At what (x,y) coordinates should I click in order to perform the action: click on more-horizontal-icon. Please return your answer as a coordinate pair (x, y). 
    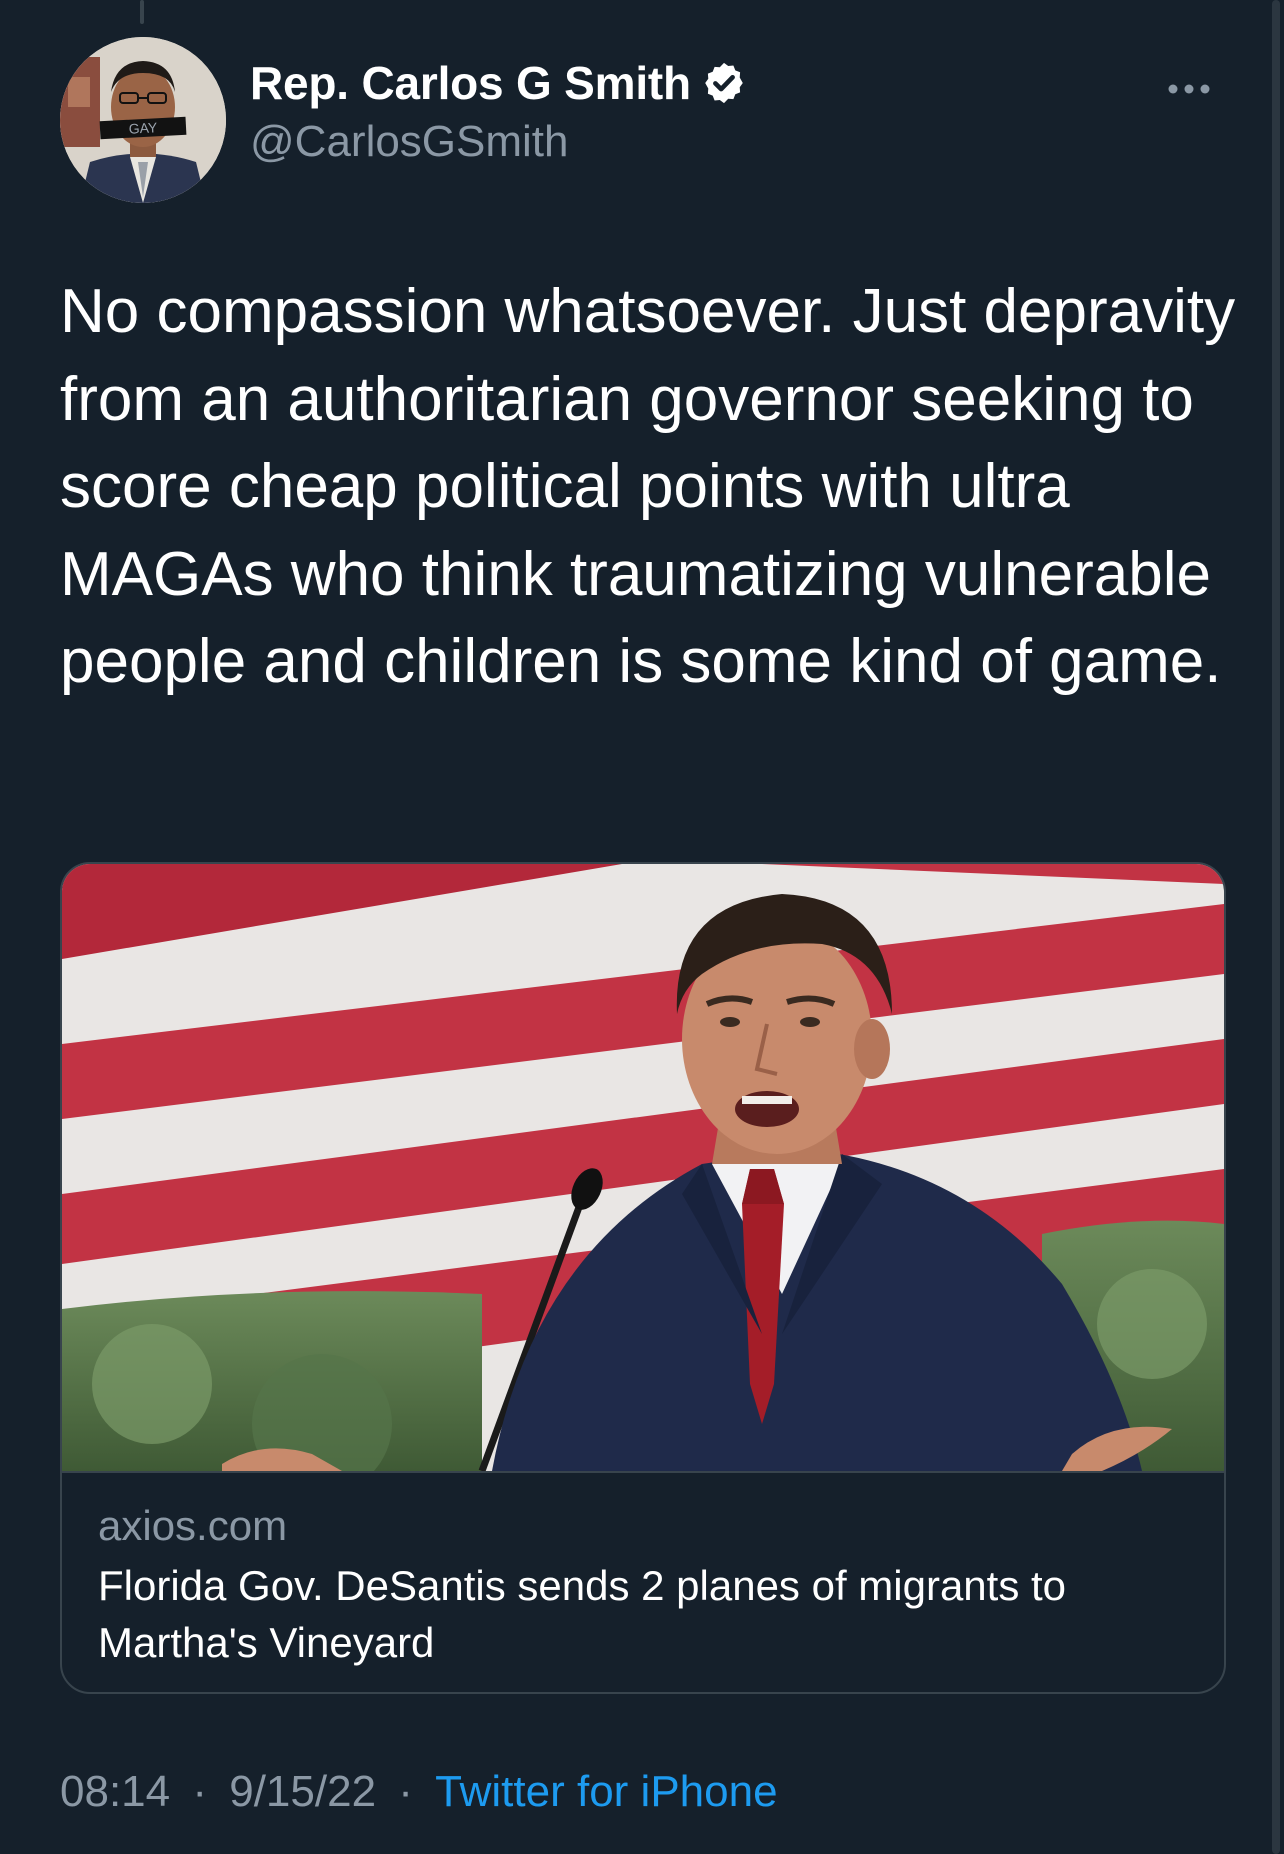
    Looking at the image, I should click on (1189, 89).